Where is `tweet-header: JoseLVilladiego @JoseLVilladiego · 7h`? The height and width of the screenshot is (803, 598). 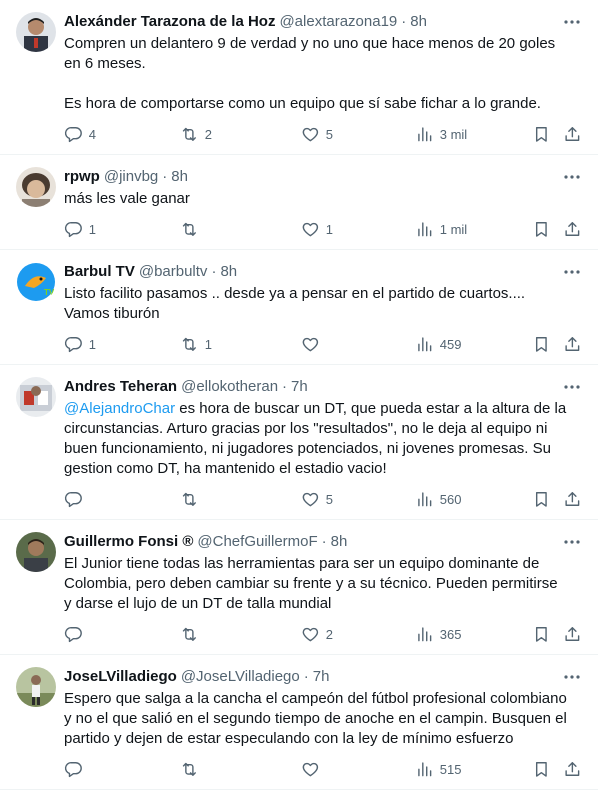 tweet-header: JoseLVilladiego @JoseLVilladiego · 7h is located at coordinates (323, 677).